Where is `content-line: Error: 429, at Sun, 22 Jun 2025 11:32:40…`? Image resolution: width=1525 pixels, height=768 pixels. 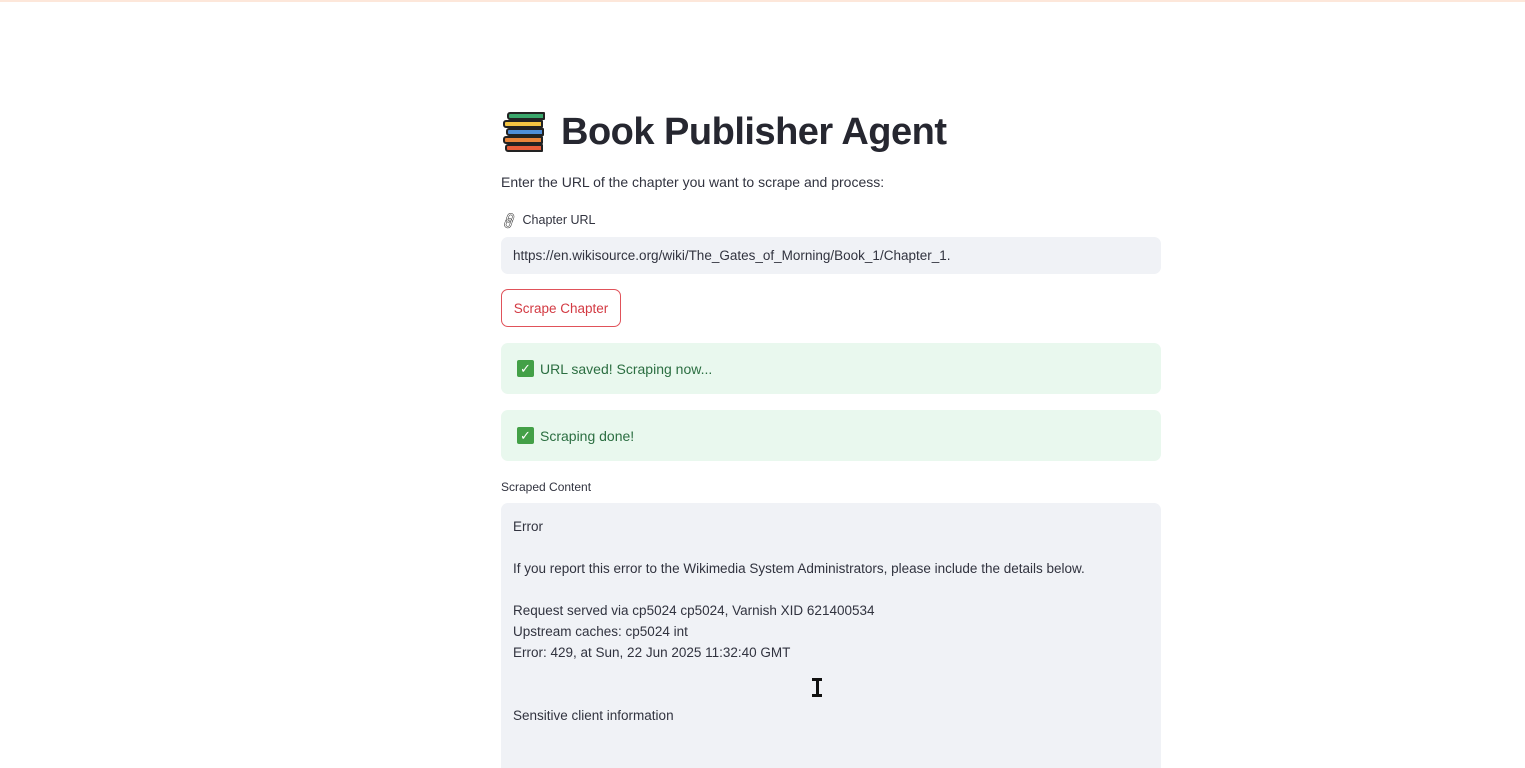
content-line: Error: 429, at Sun, 22 Jun 2025 11:32:40… is located at coordinates (652, 652).